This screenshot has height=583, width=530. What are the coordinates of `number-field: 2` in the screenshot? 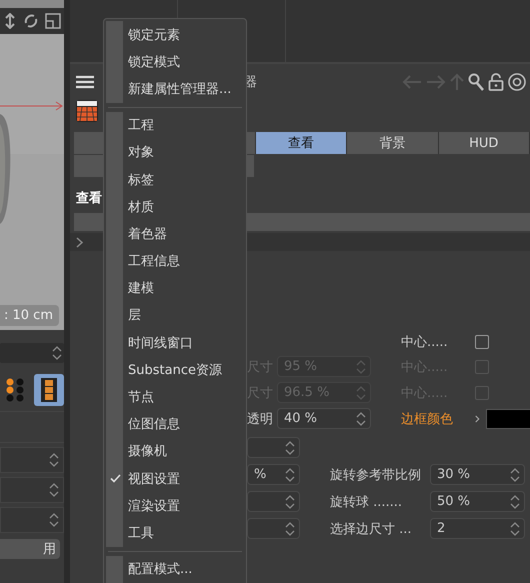 It's located at (477, 528).